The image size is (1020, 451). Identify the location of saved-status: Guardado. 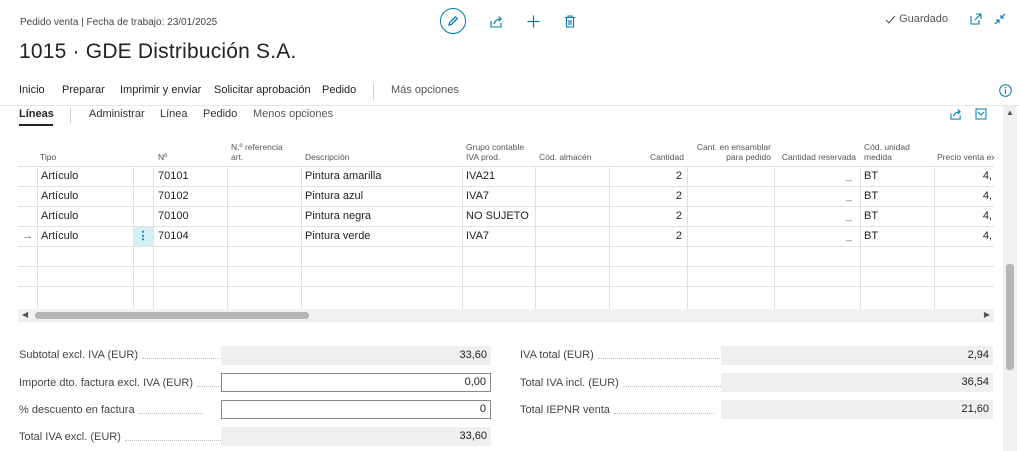
(916, 19).